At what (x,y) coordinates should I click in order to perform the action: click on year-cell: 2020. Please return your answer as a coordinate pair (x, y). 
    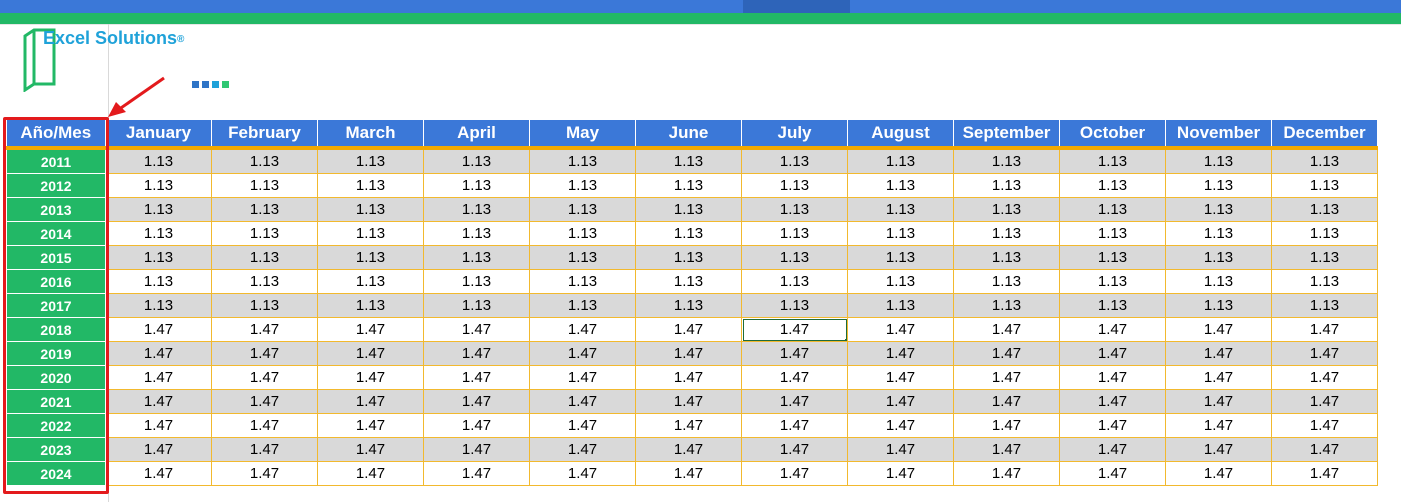
    Looking at the image, I should click on (56, 377).